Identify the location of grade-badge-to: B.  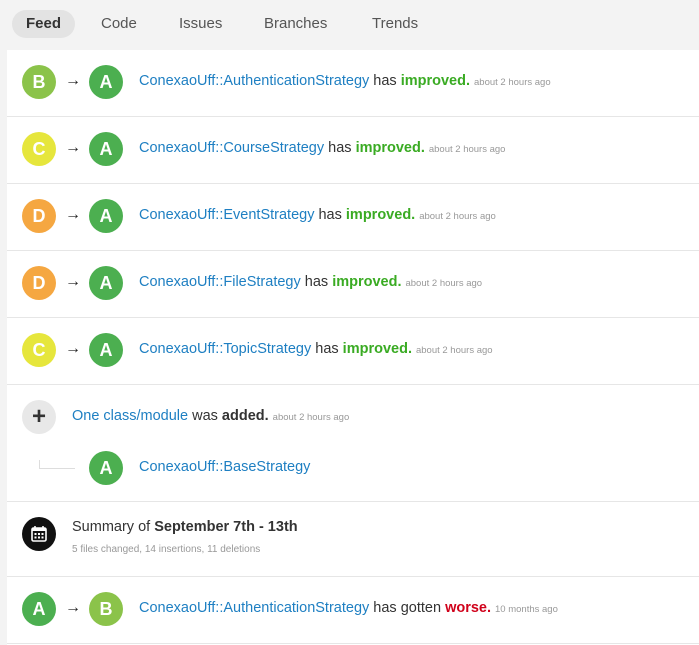
(106, 609).